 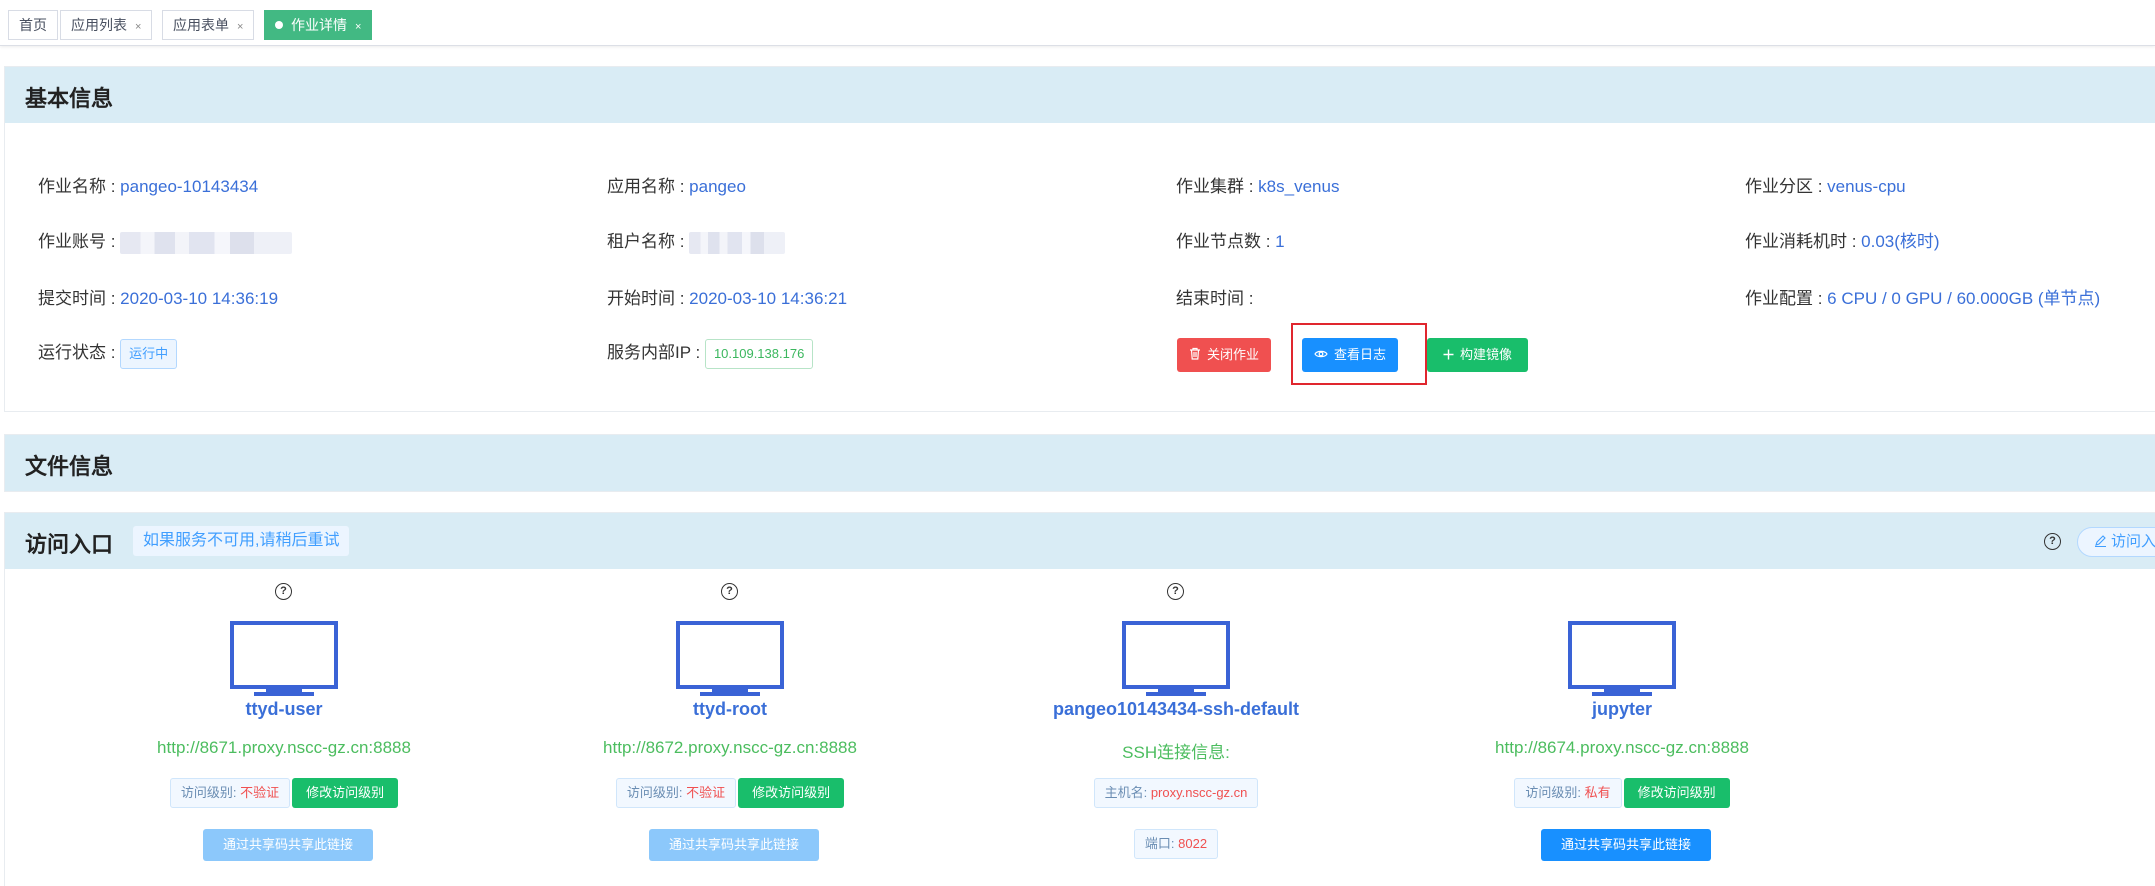 What do you see at coordinates (69, 98) in the screenshot?
I see `section-title: 基本信息` at bounding box center [69, 98].